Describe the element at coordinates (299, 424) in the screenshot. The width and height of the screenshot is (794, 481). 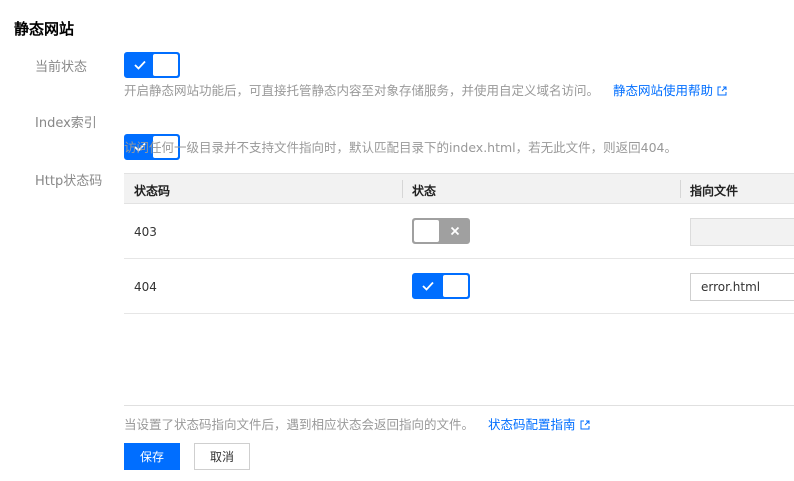
I see `http-status-note-text: 当设置了状态码指向文件后，遇到相应状态会返回指向的文件。` at that location.